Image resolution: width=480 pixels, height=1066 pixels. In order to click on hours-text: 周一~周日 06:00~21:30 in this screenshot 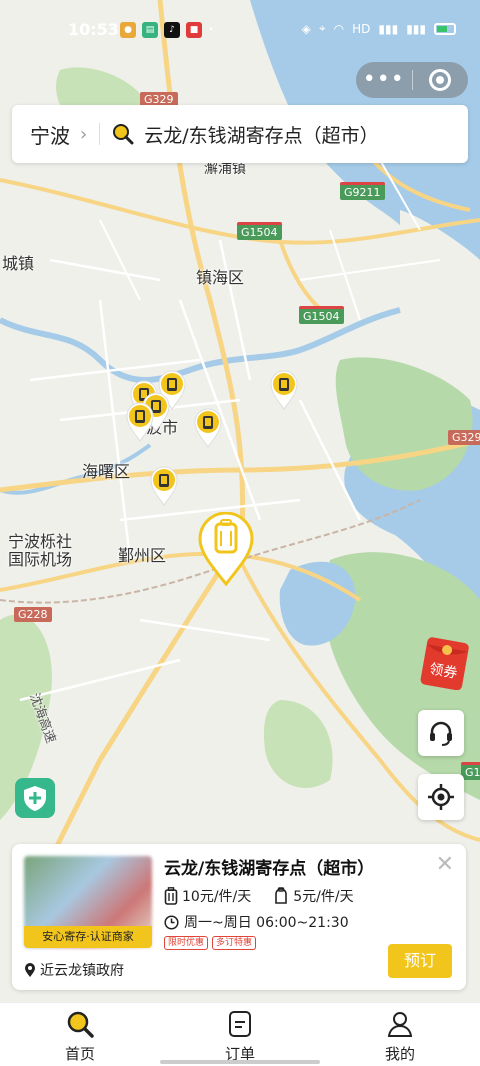, I will do `click(266, 923)`.